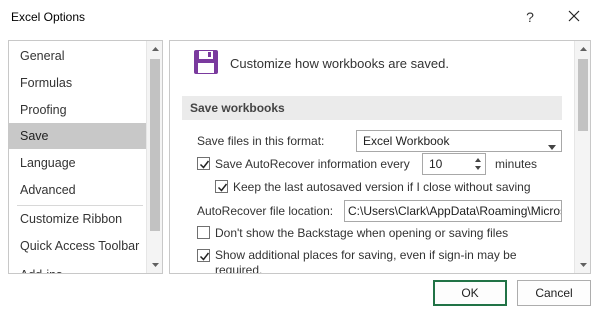  I want to click on cancel-button: Cancel, so click(554, 293).